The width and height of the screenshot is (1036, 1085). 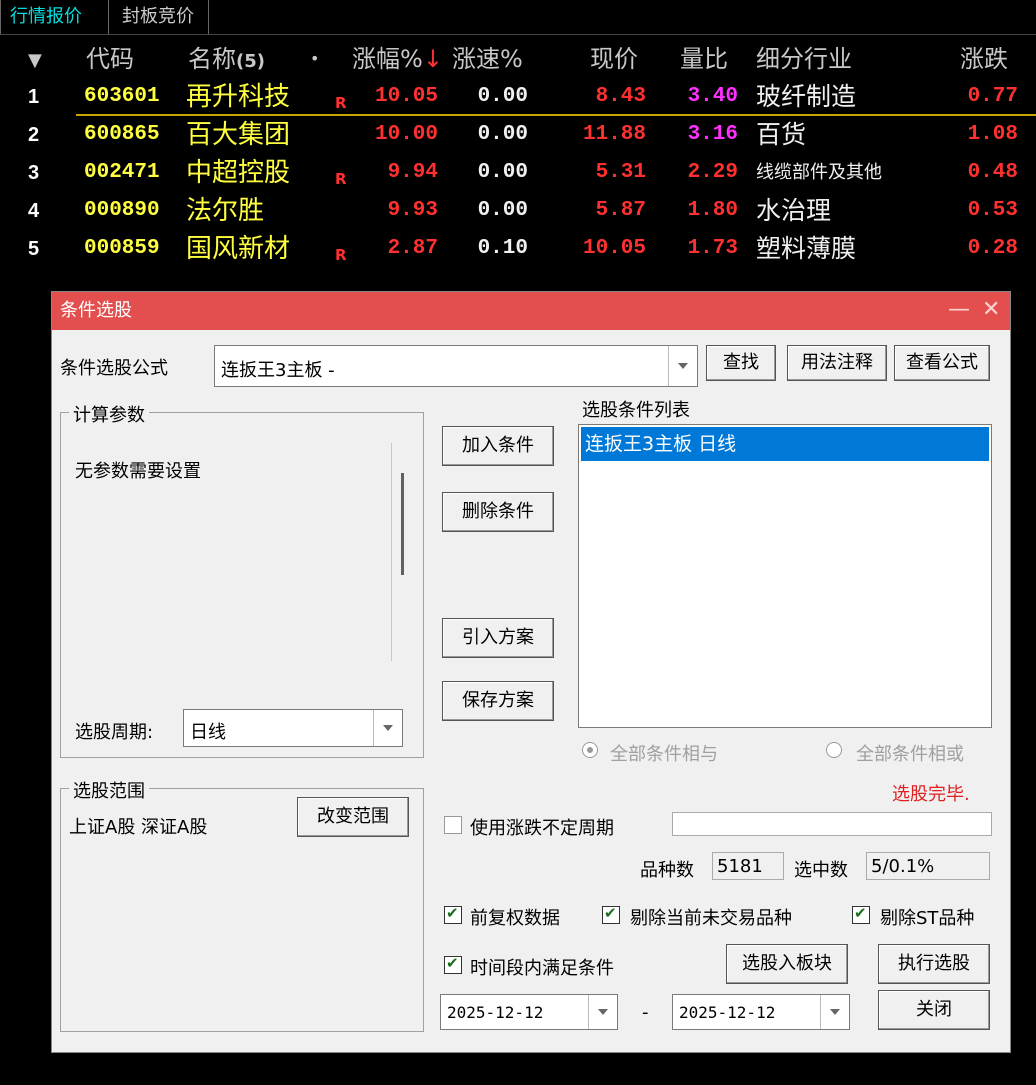 I want to click on time-range-label: 时间段内满足条件, so click(x=542, y=968).